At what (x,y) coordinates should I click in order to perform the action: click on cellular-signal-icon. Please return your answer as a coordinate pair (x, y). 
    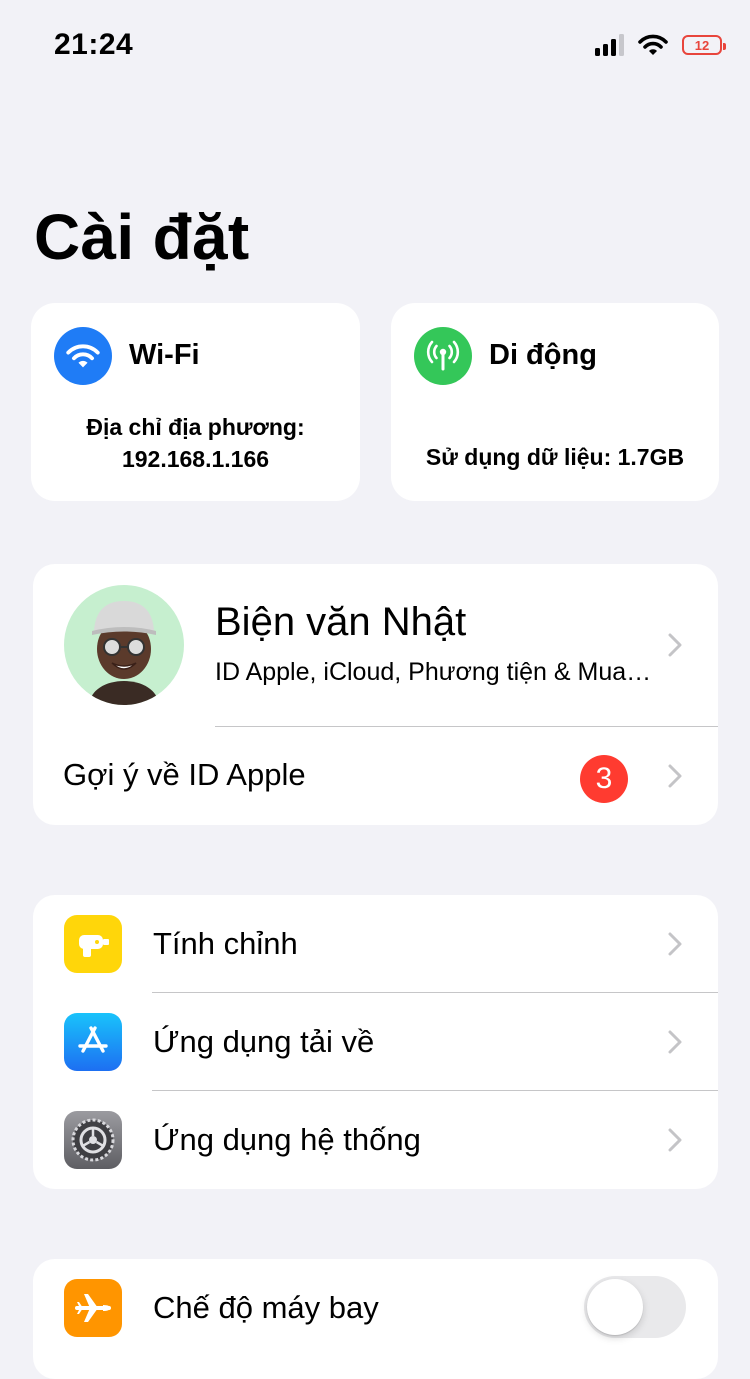
    Looking at the image, I should click on (609, 45).